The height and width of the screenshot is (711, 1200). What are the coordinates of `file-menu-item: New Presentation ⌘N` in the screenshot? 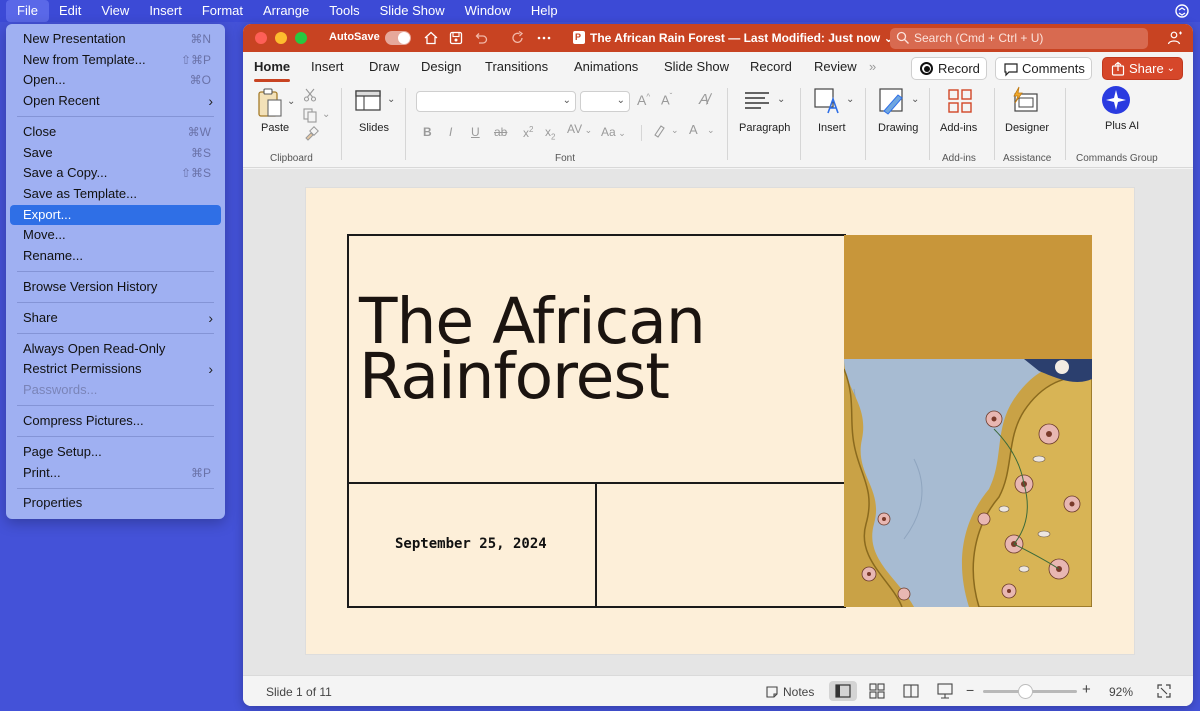 It's located at (115, 39).